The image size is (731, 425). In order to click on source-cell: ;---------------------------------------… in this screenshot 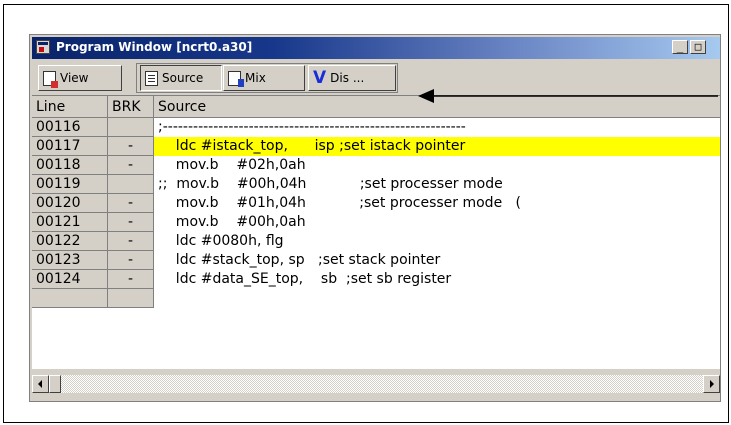, I will do `click(437, 127)`.